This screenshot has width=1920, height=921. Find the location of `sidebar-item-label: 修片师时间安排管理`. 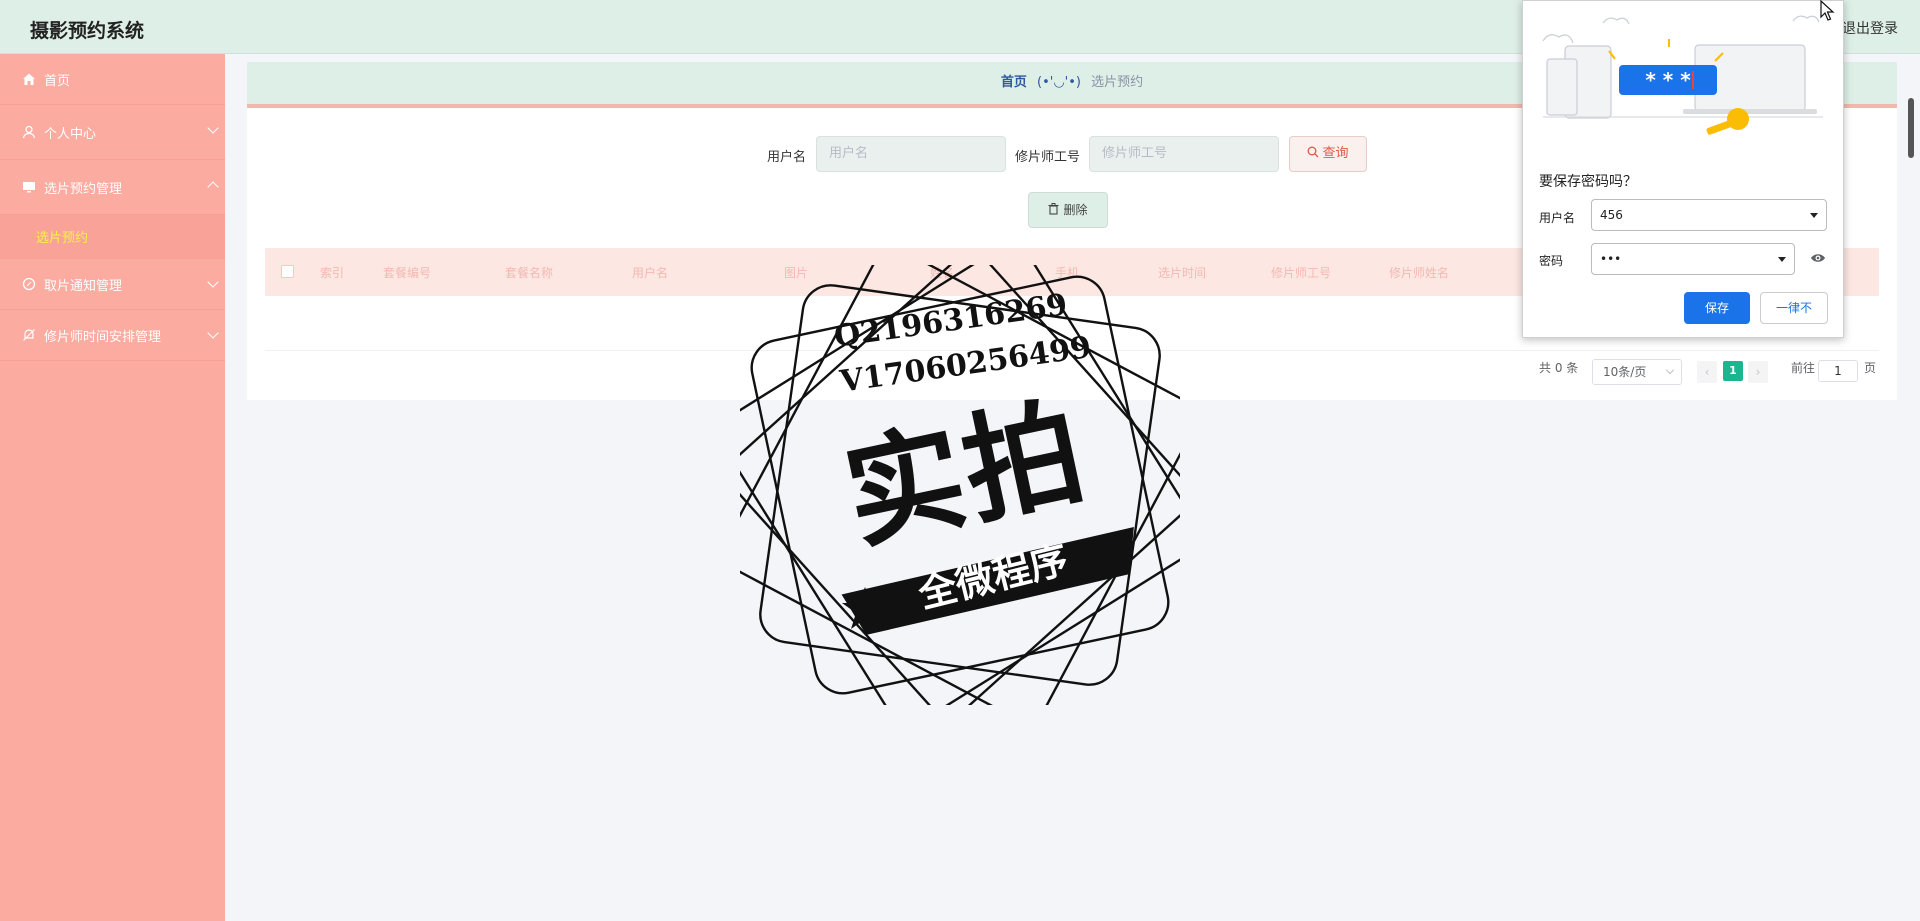

sidebar-item-label: 修片师时间安排管理 is located at coordinates (103, 337).